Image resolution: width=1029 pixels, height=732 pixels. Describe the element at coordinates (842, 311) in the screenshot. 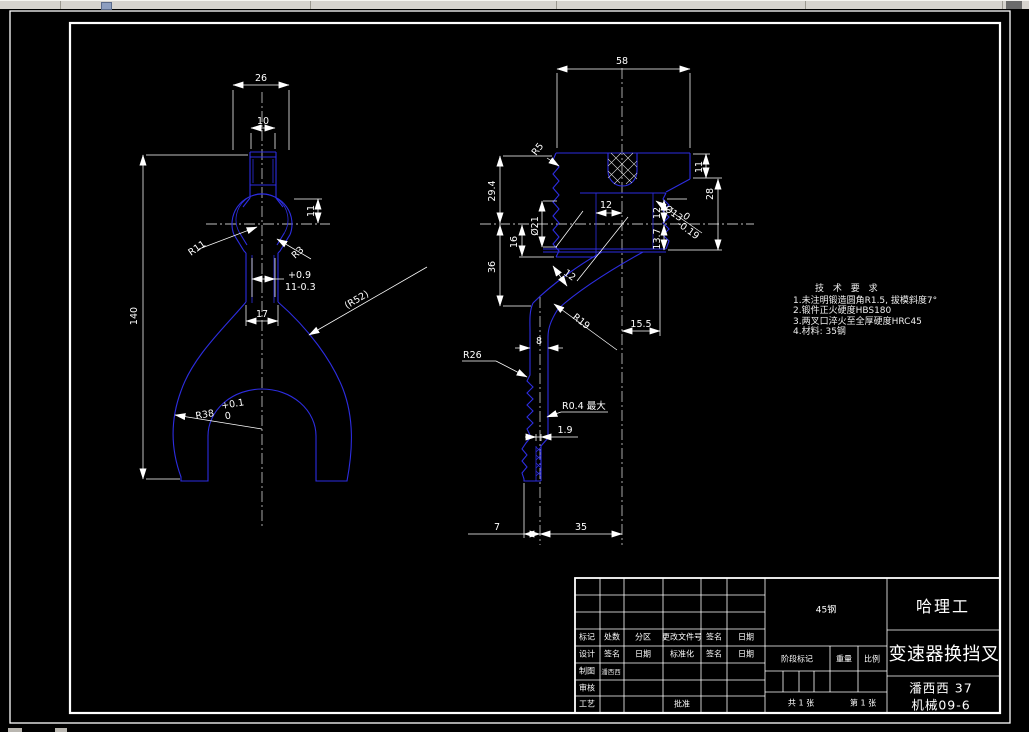

I see `tech-req-item: 2.锻件正火硬度HBS180` at that location.